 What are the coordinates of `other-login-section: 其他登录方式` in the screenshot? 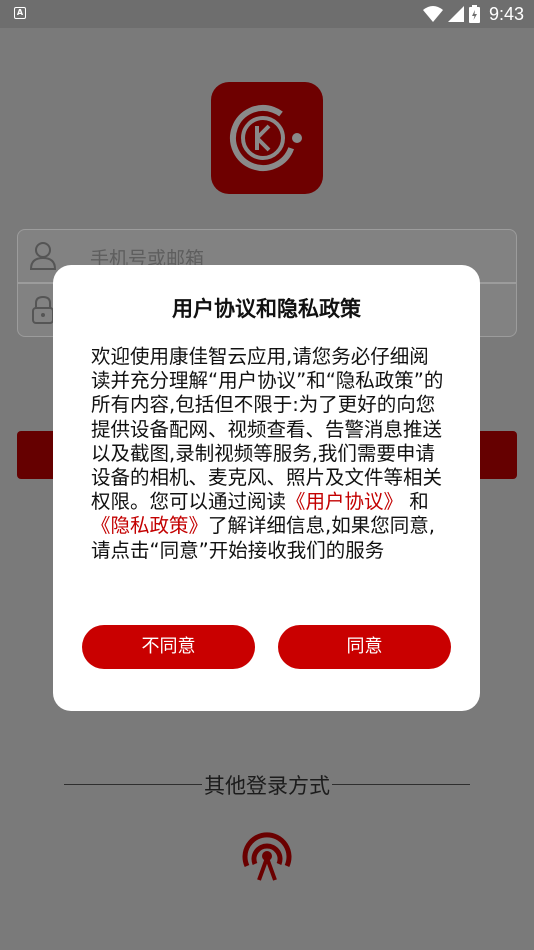 It's located at (267, 785).